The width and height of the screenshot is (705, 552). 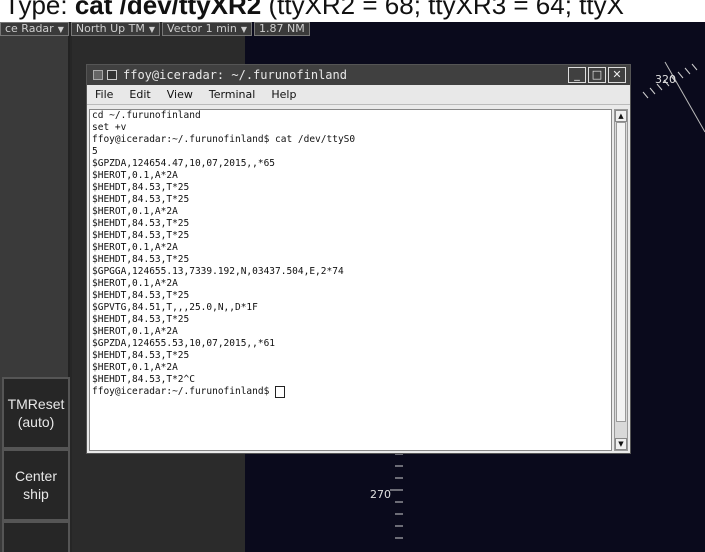 I want to click on scroll-down-arrow-icon: ▼, so click(x=621, y=444).